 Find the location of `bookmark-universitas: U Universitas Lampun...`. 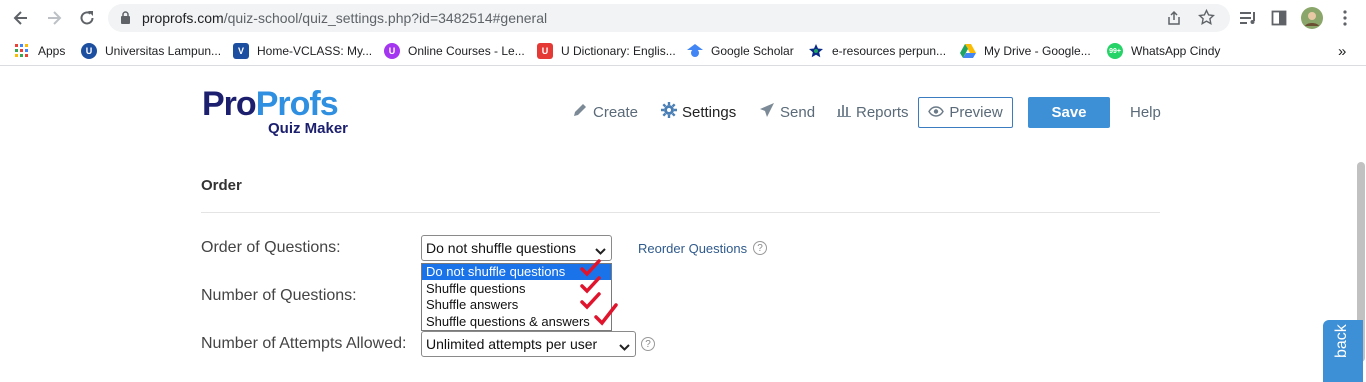

bookmark-universitas: U Universitas Lampun... is located at coordinates (151, 51).